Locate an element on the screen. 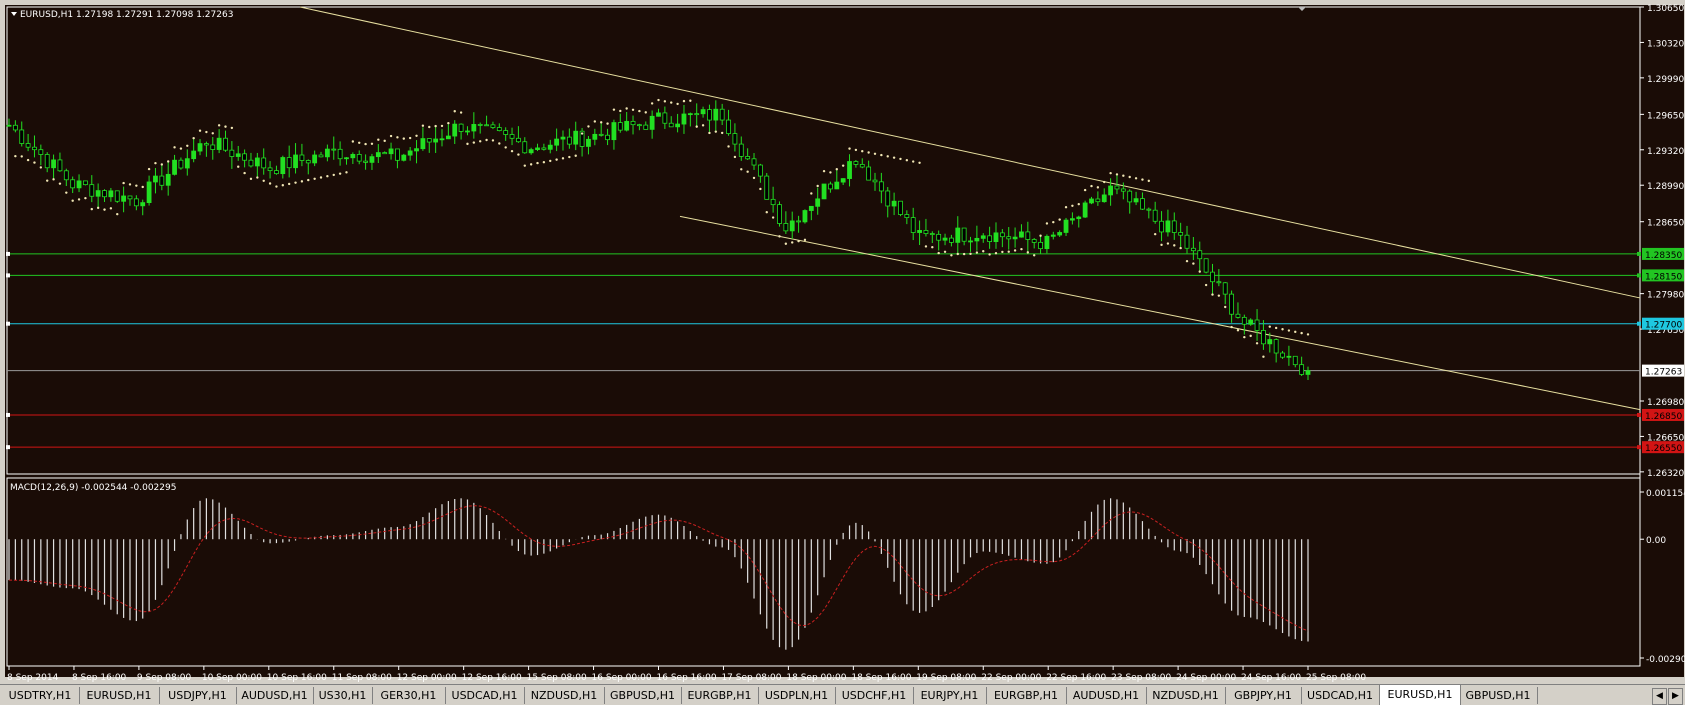  y-tick-label: 1.27980 is located at coordinates (1665, 296).